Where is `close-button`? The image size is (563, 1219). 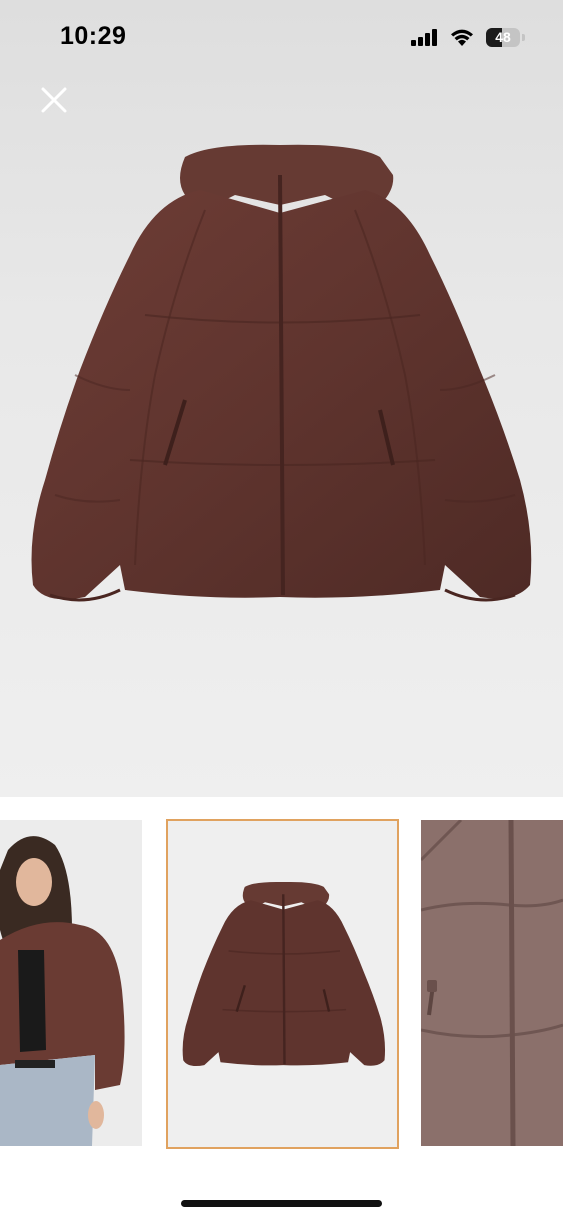 close-button is located at coordinates (54, 100).